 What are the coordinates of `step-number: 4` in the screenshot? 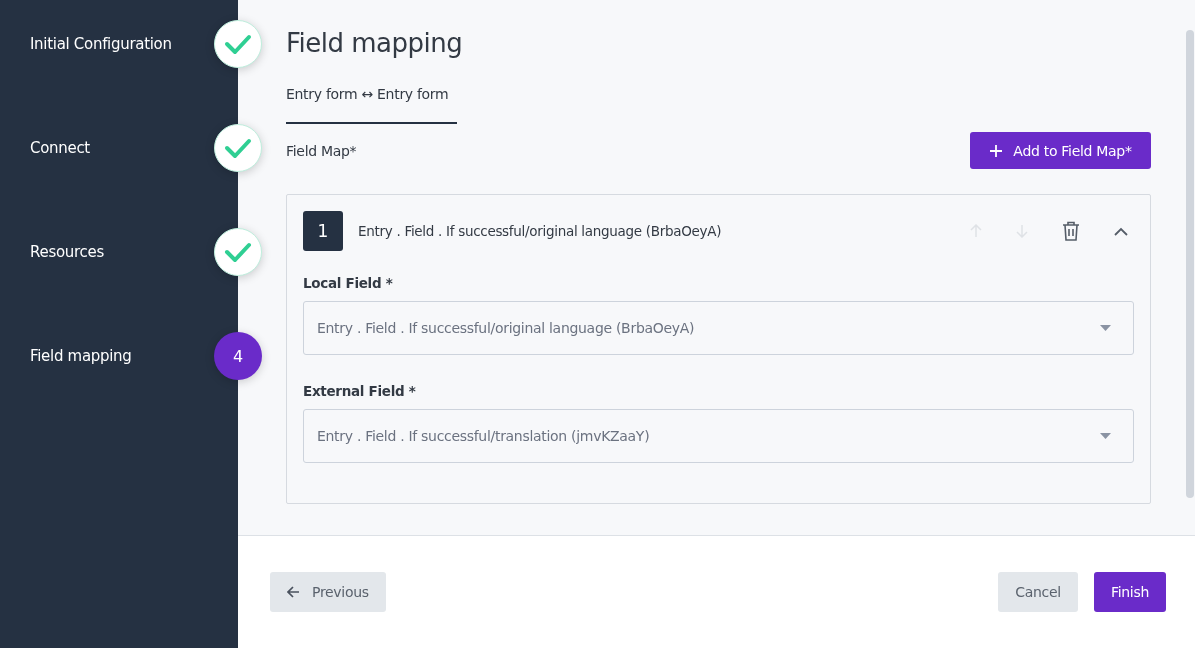 It's located at (238, 356).